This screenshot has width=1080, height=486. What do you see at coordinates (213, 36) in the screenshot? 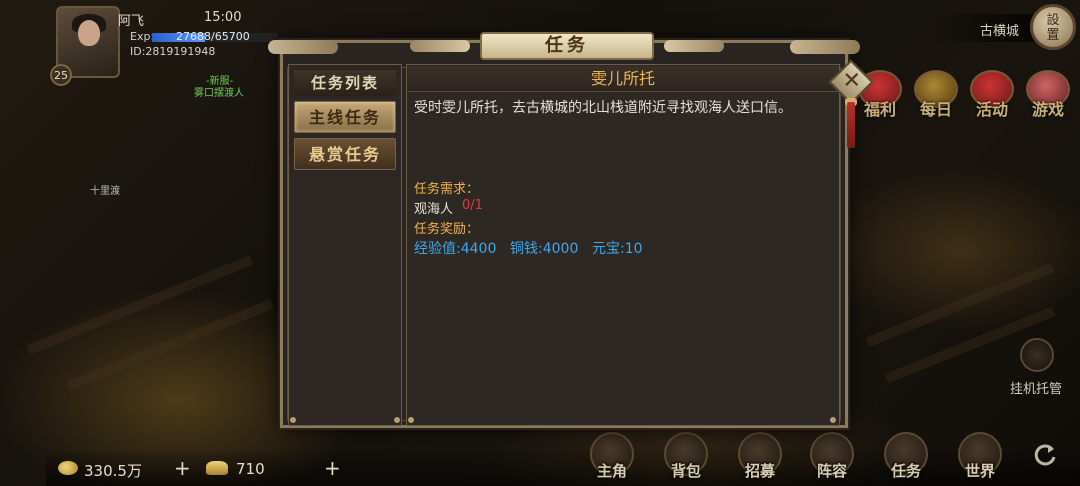
I see `exp-value: 27688/65700` at bounding box center [213, 36].